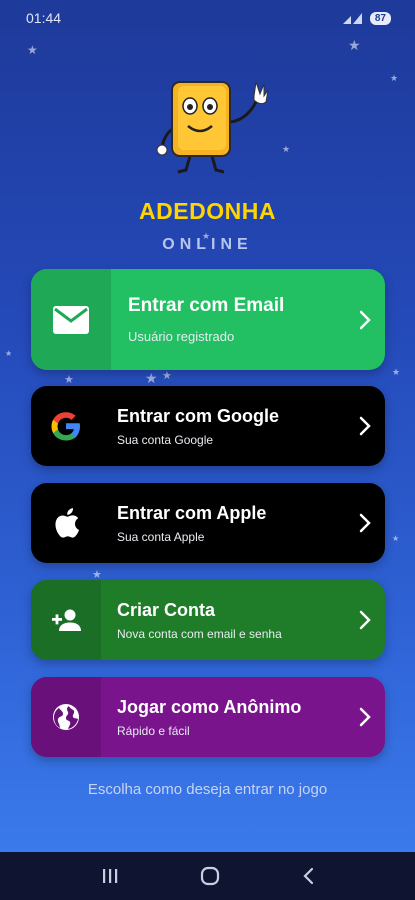  What do you see at coordinates (181, 336) in the screenshot?
I see `email-login-subtitle: Usuário registrado` at bounding box center [181, 336].